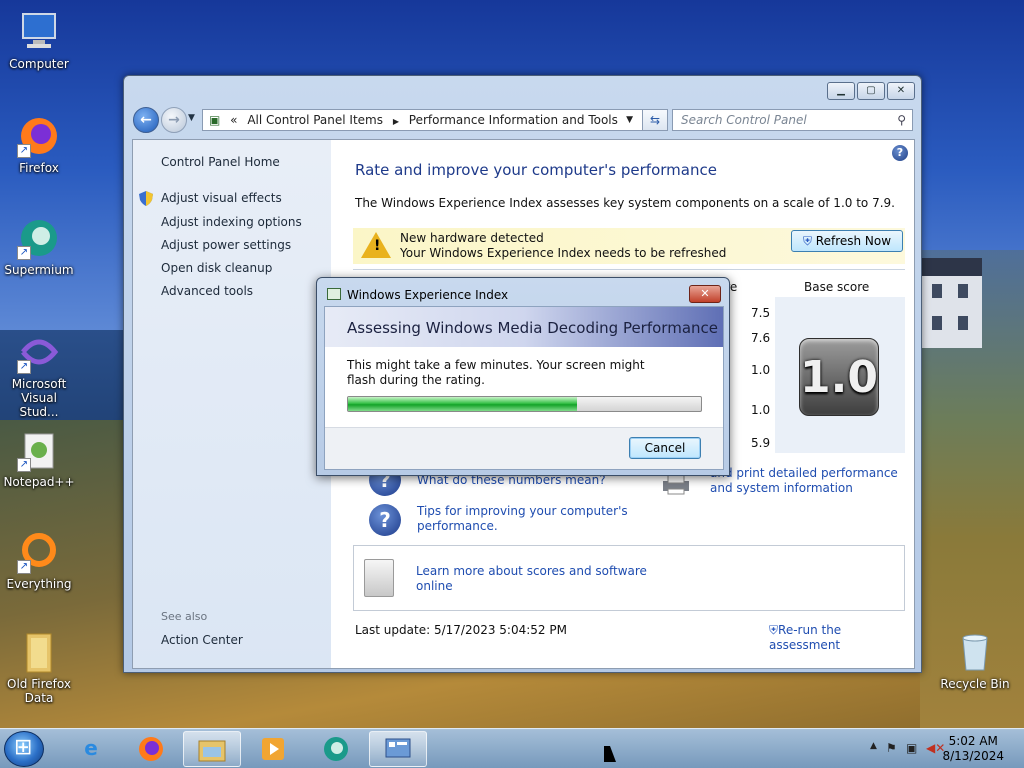 The height and width of the screenshot is (768, 1024). I want to click on clock: 5:02 AM 8/13/2024, so click(973, 749).